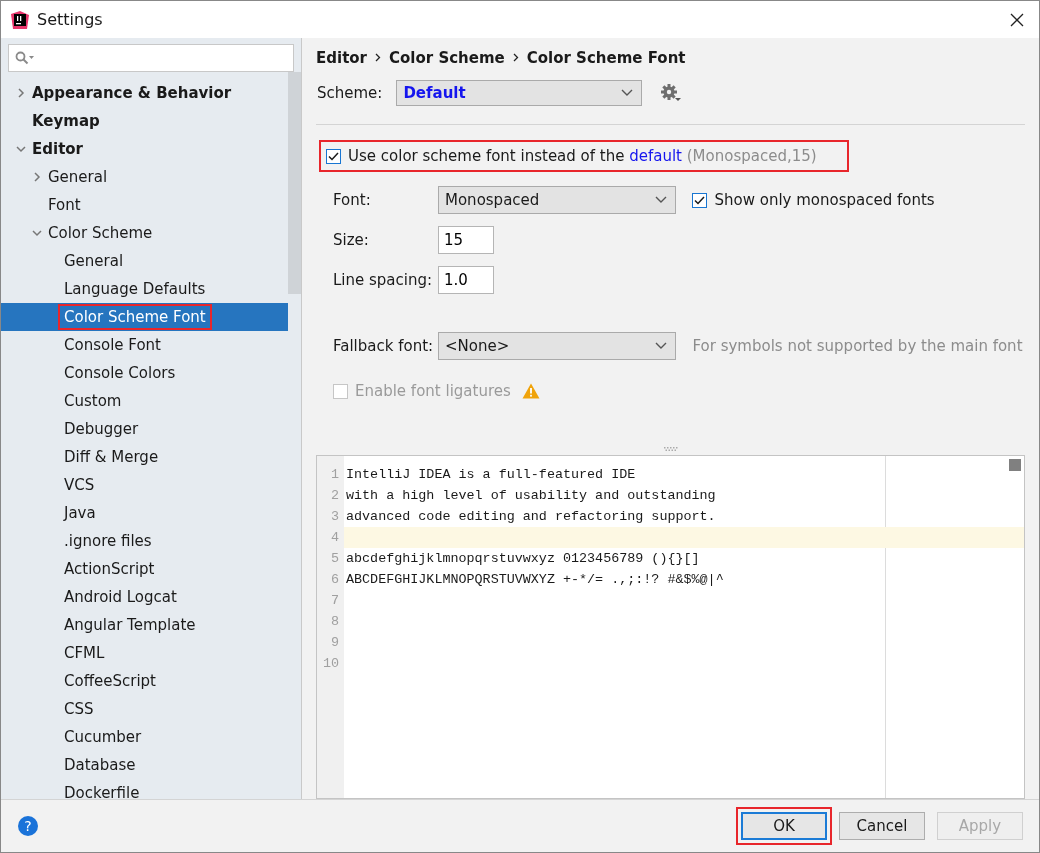 This screenshot has width=1040, height=853. What do you see at coordinates (433, 391) in the screenshot?
I see `checkbox-label: Enable font ligatures` at bounding box center [433, 391].